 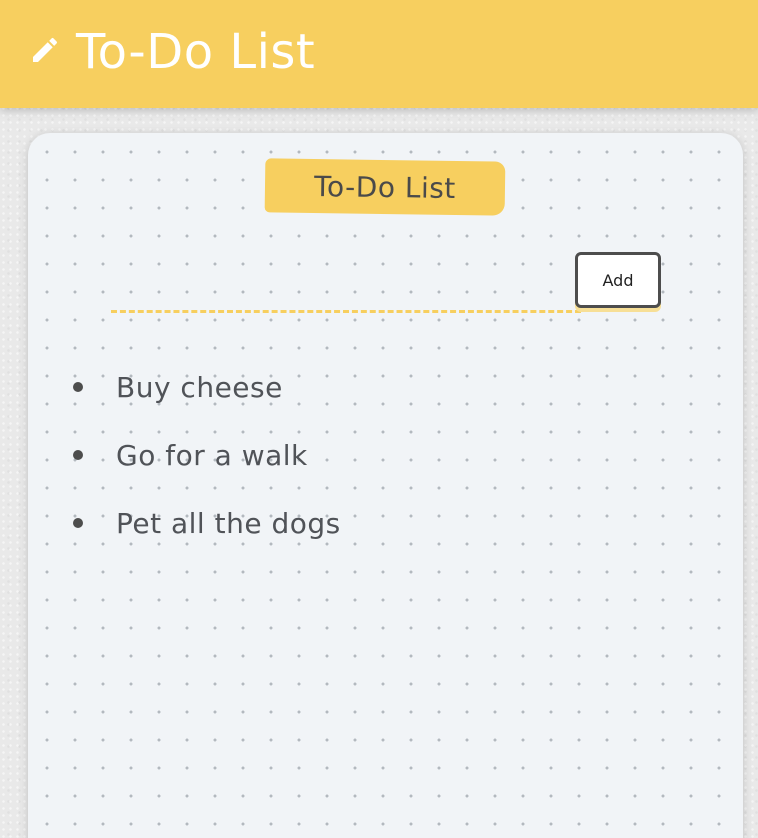 What do you see at coordinates (346, 293) in the screenshot?
I see `task-input` at bounding box center [346, 293].